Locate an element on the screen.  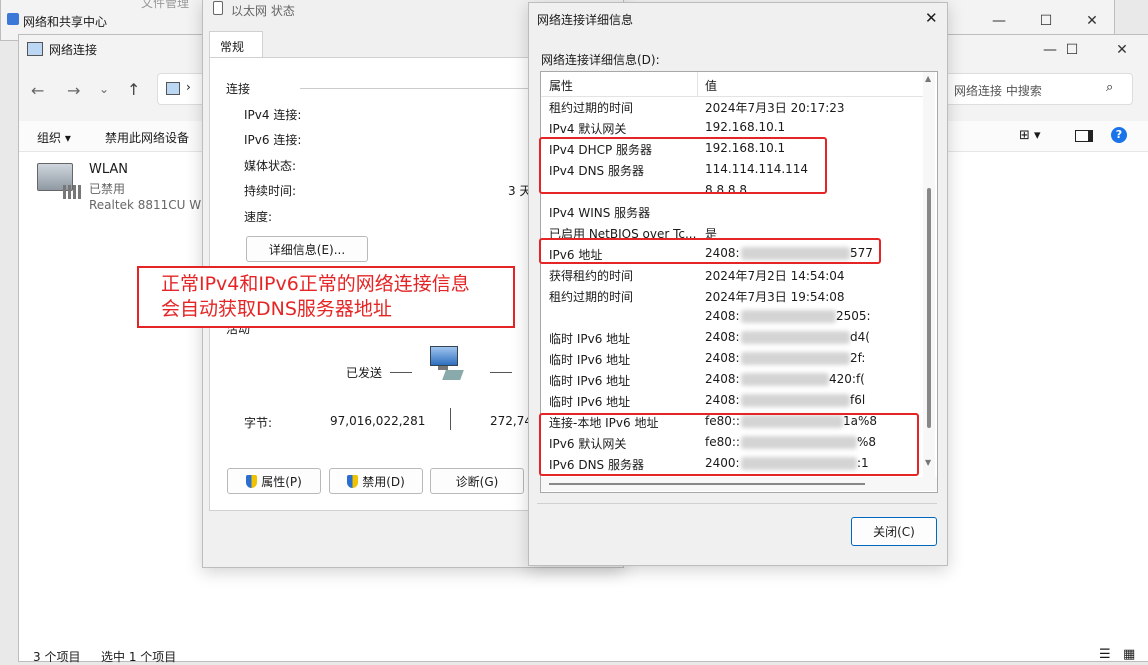
window-title: 网络连接 is located at coordinates (73, 50).